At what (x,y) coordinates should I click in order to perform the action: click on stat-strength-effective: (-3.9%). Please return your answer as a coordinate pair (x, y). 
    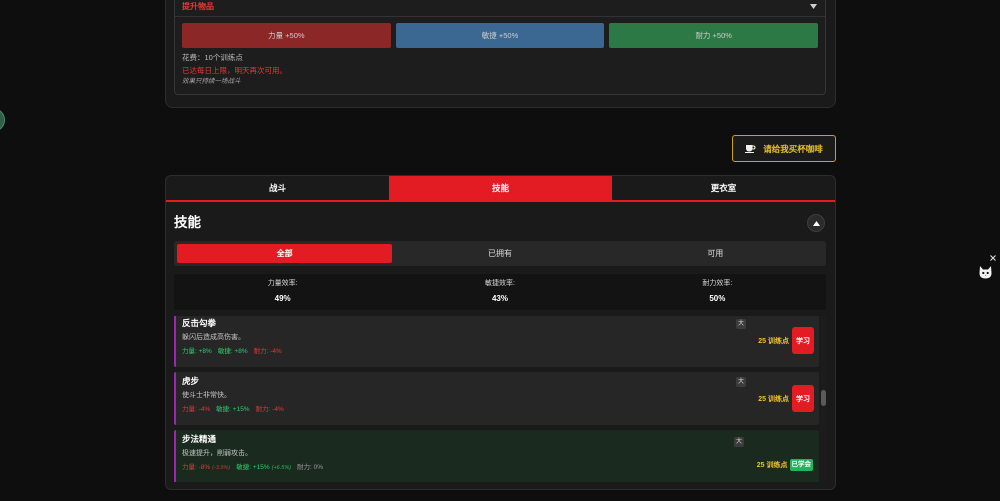
    Looking at the image, I should click on (221, 468).